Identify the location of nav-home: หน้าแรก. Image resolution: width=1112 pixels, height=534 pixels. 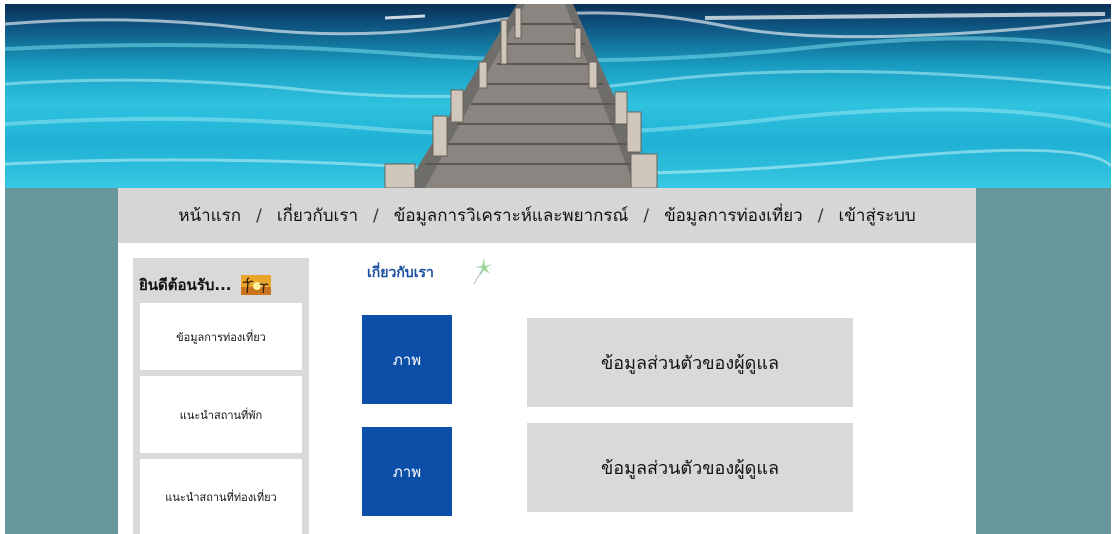
(209, 215).